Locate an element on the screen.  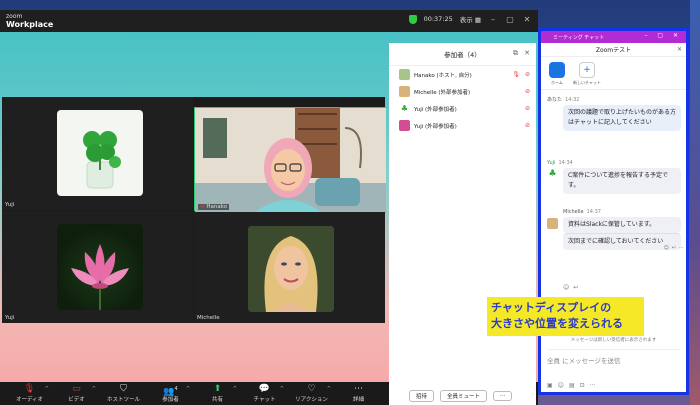
screenshot-icon: ⊡ is located at coordinates (582, 385).